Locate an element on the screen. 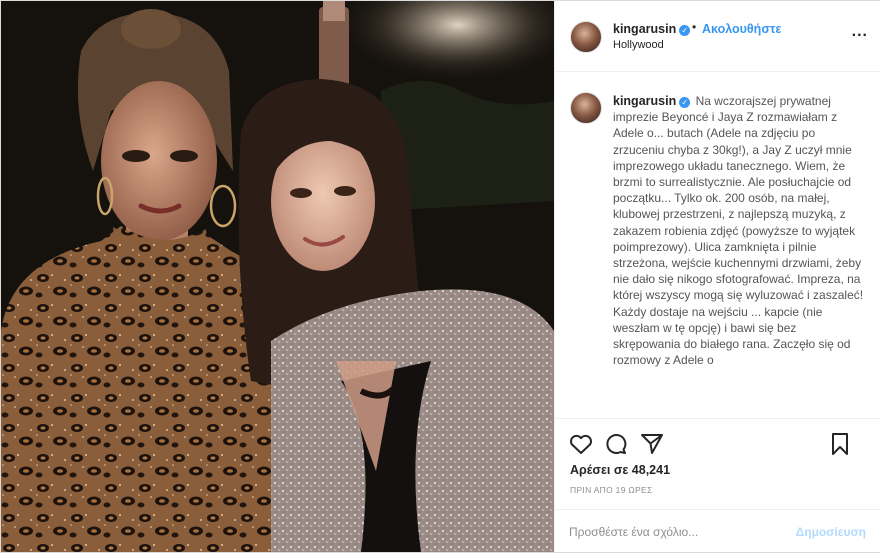  caption-username-link: kingarusin ✓ is located at coordinates (652, 101).